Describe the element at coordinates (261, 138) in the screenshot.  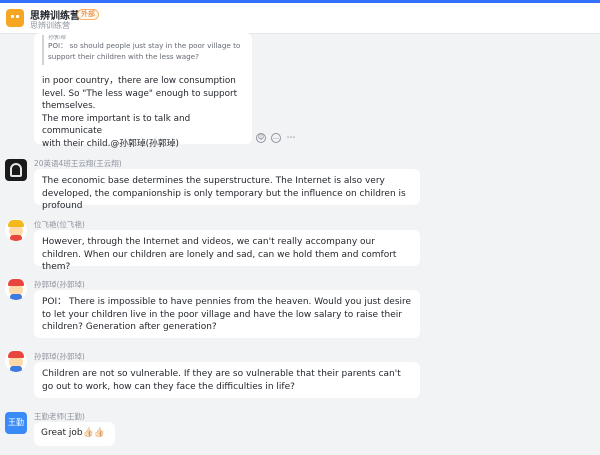
I see `emoji-reaction-icon: ☺` at that location.